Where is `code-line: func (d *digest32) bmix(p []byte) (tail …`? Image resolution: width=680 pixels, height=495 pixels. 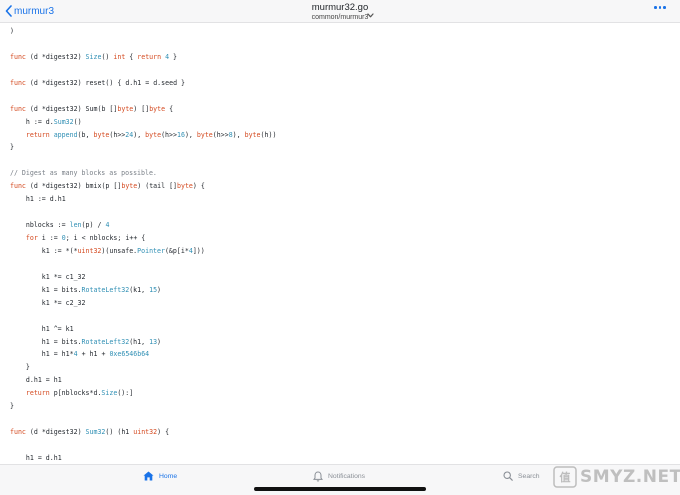 code-line: func (d *digest32) bmix(p []byte) (tail … is located at coordinates (107, 186).